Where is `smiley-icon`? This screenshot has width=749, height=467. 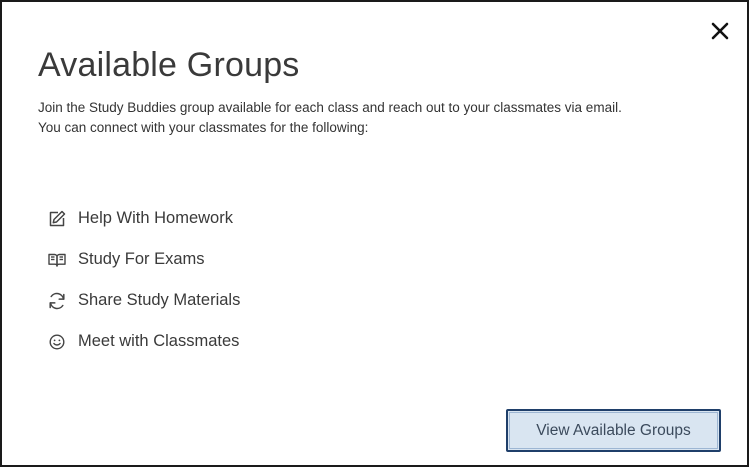
smiley-icon is located at coordinates (57, 342).